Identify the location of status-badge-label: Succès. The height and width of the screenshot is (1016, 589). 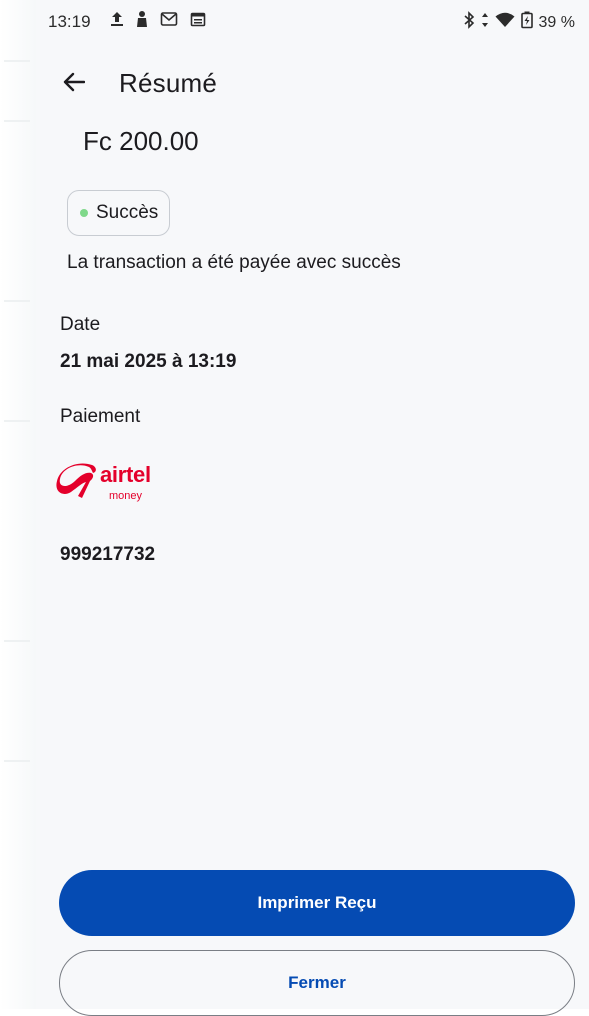
(127, 212).